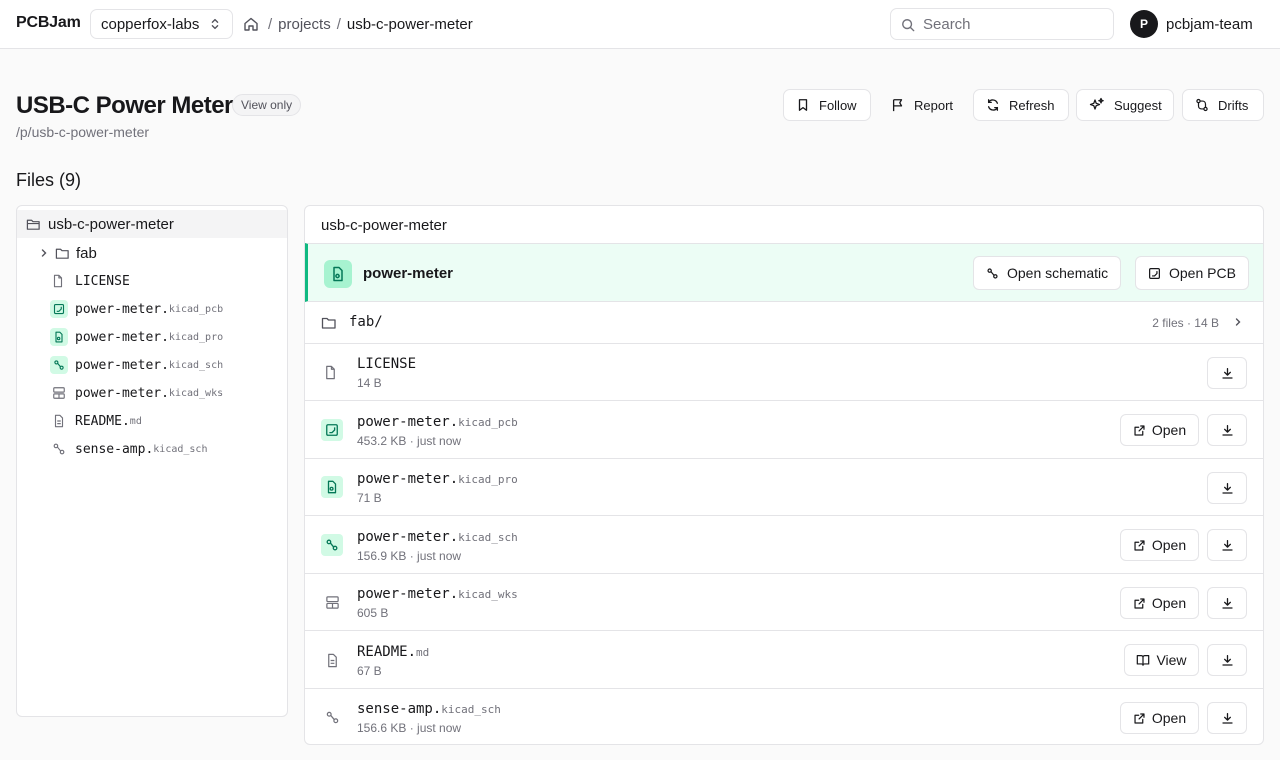 This screenshot has height=760, width=1280. What do you see at coordinates (934, 105) in the screenshot?
I see `report-label: Report` at bounding box center [934, 105].